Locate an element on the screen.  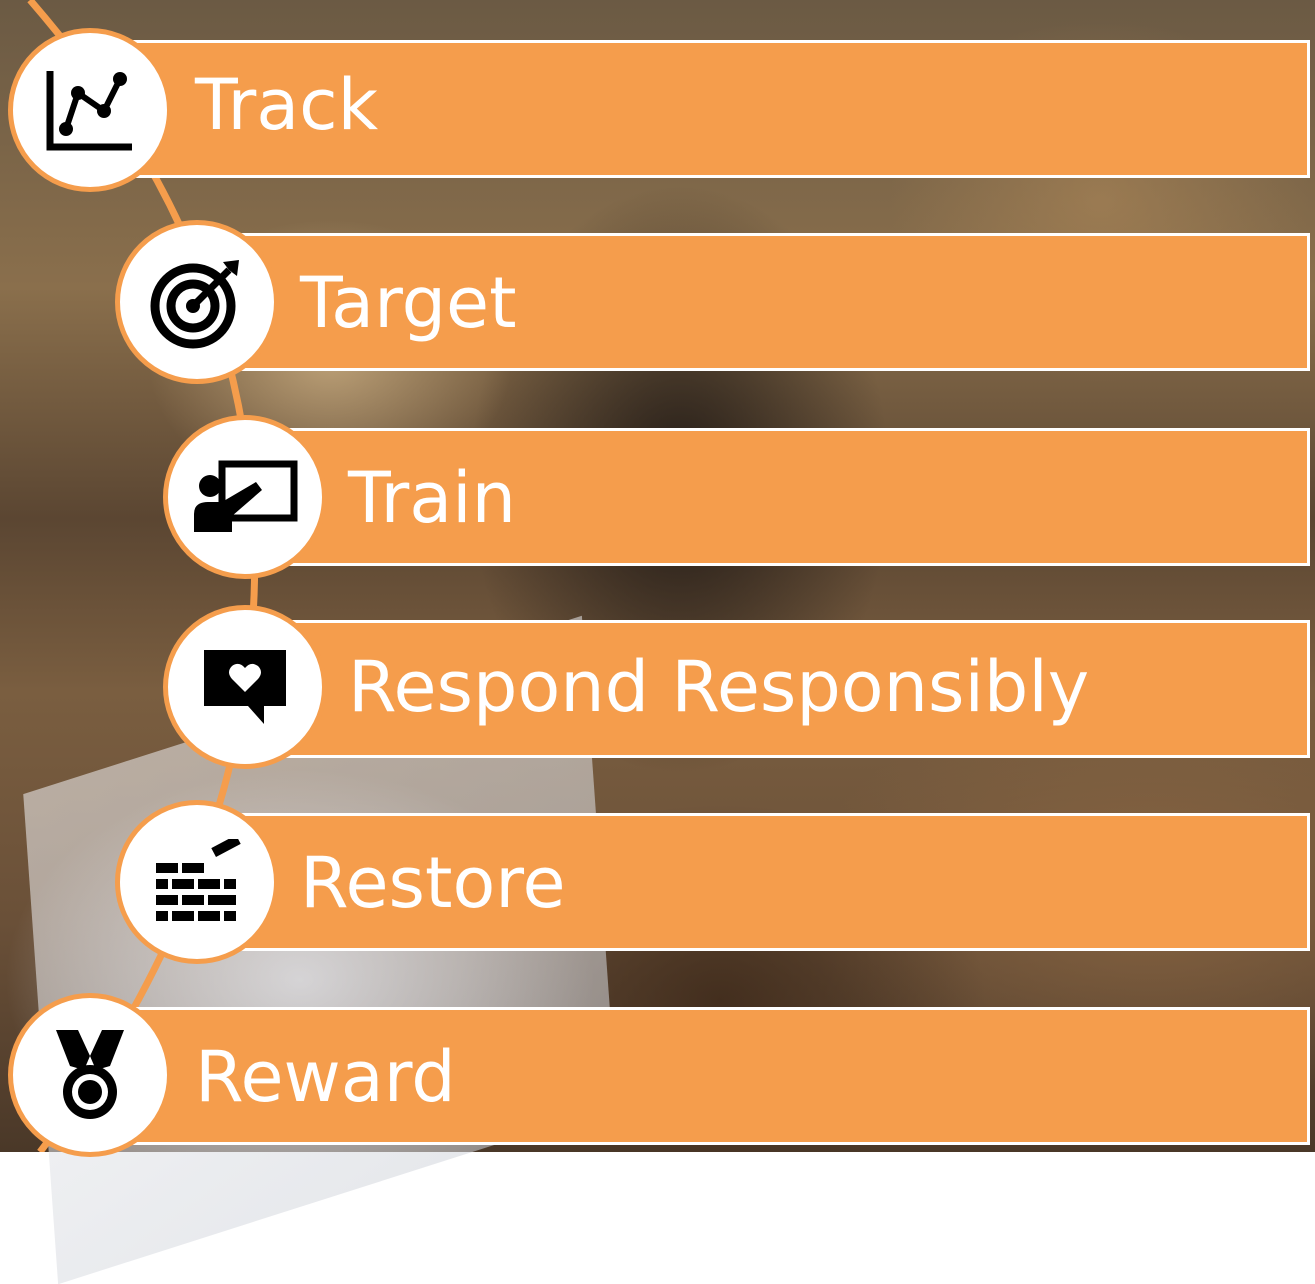
step-icon-circle-respond-responsibly is located at coordinates (245, 687).